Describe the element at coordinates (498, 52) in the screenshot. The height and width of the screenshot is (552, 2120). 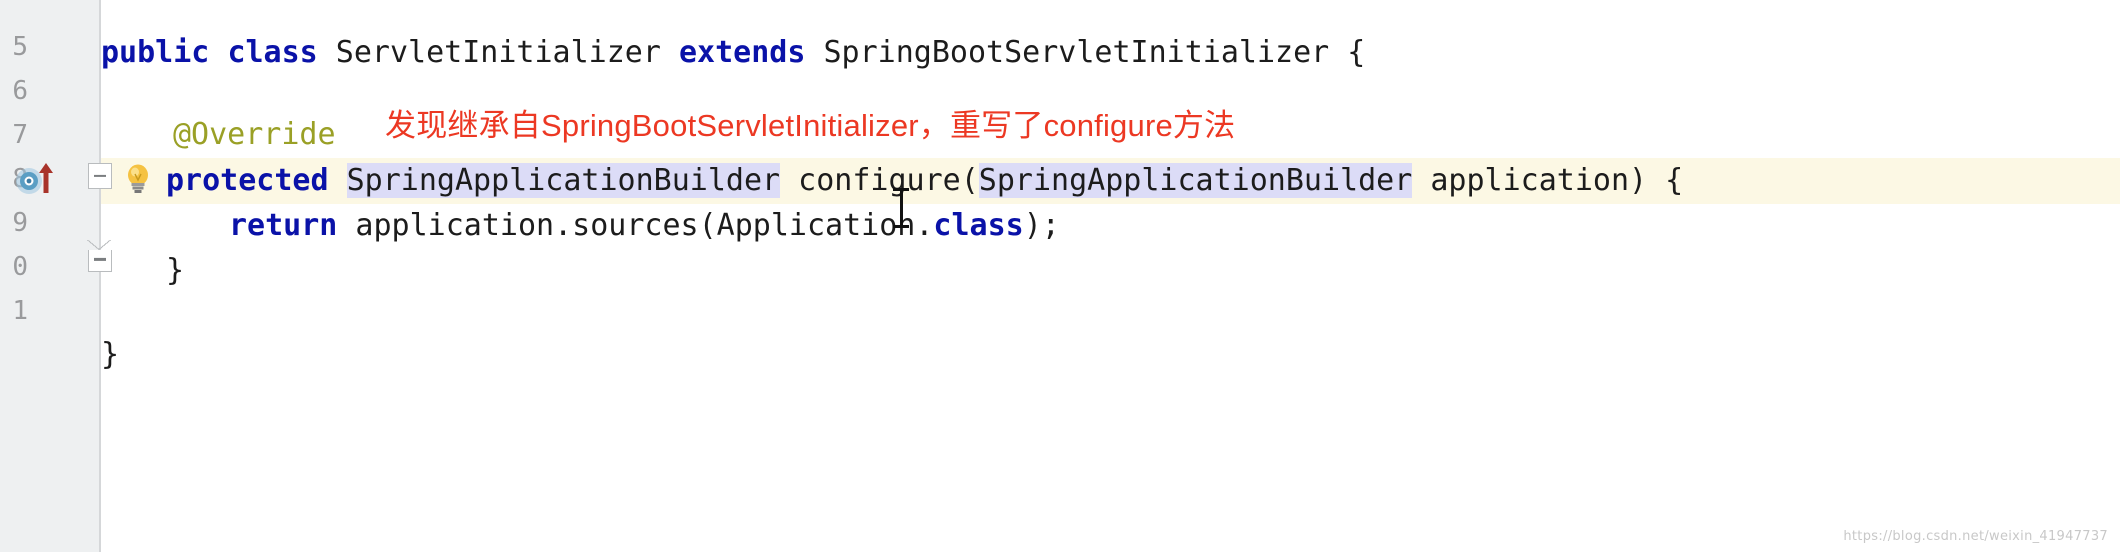
I see `class-name-servletinitializer: ServletInitializer` at that location.